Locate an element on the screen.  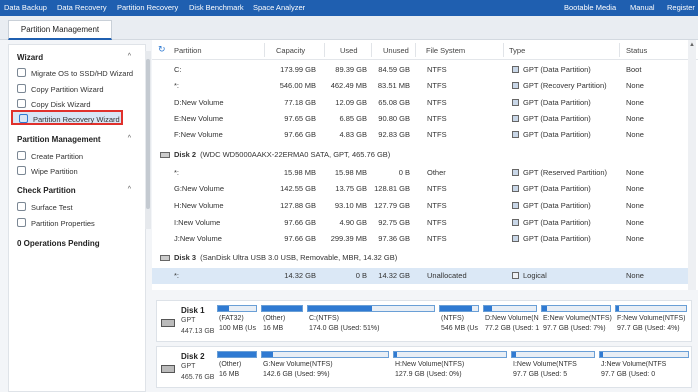
menu-space-analyzer: Space Analyzer is located at coordinates (279, 7).